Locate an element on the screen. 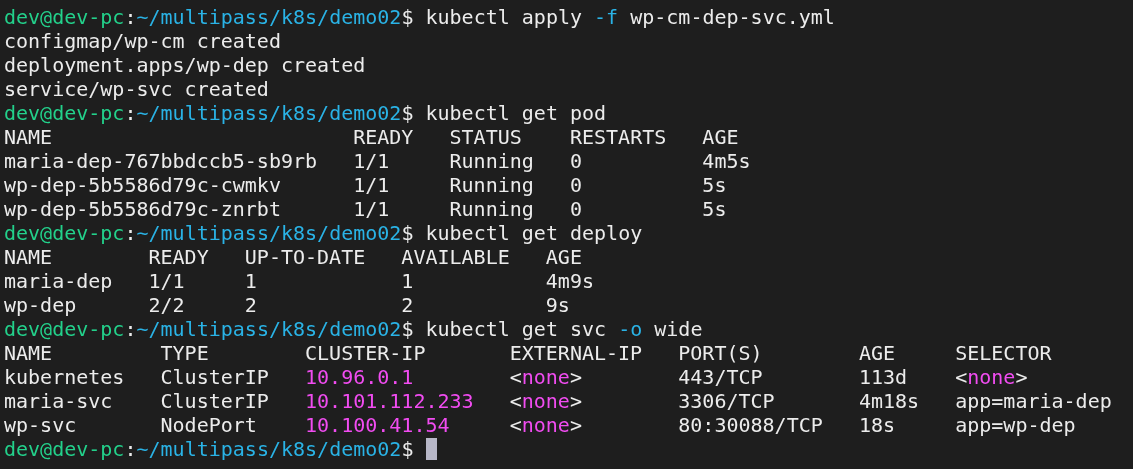 This screenshot has width=1133, height=469. table-cell-text: 18s is located at coordinates (877, 425).